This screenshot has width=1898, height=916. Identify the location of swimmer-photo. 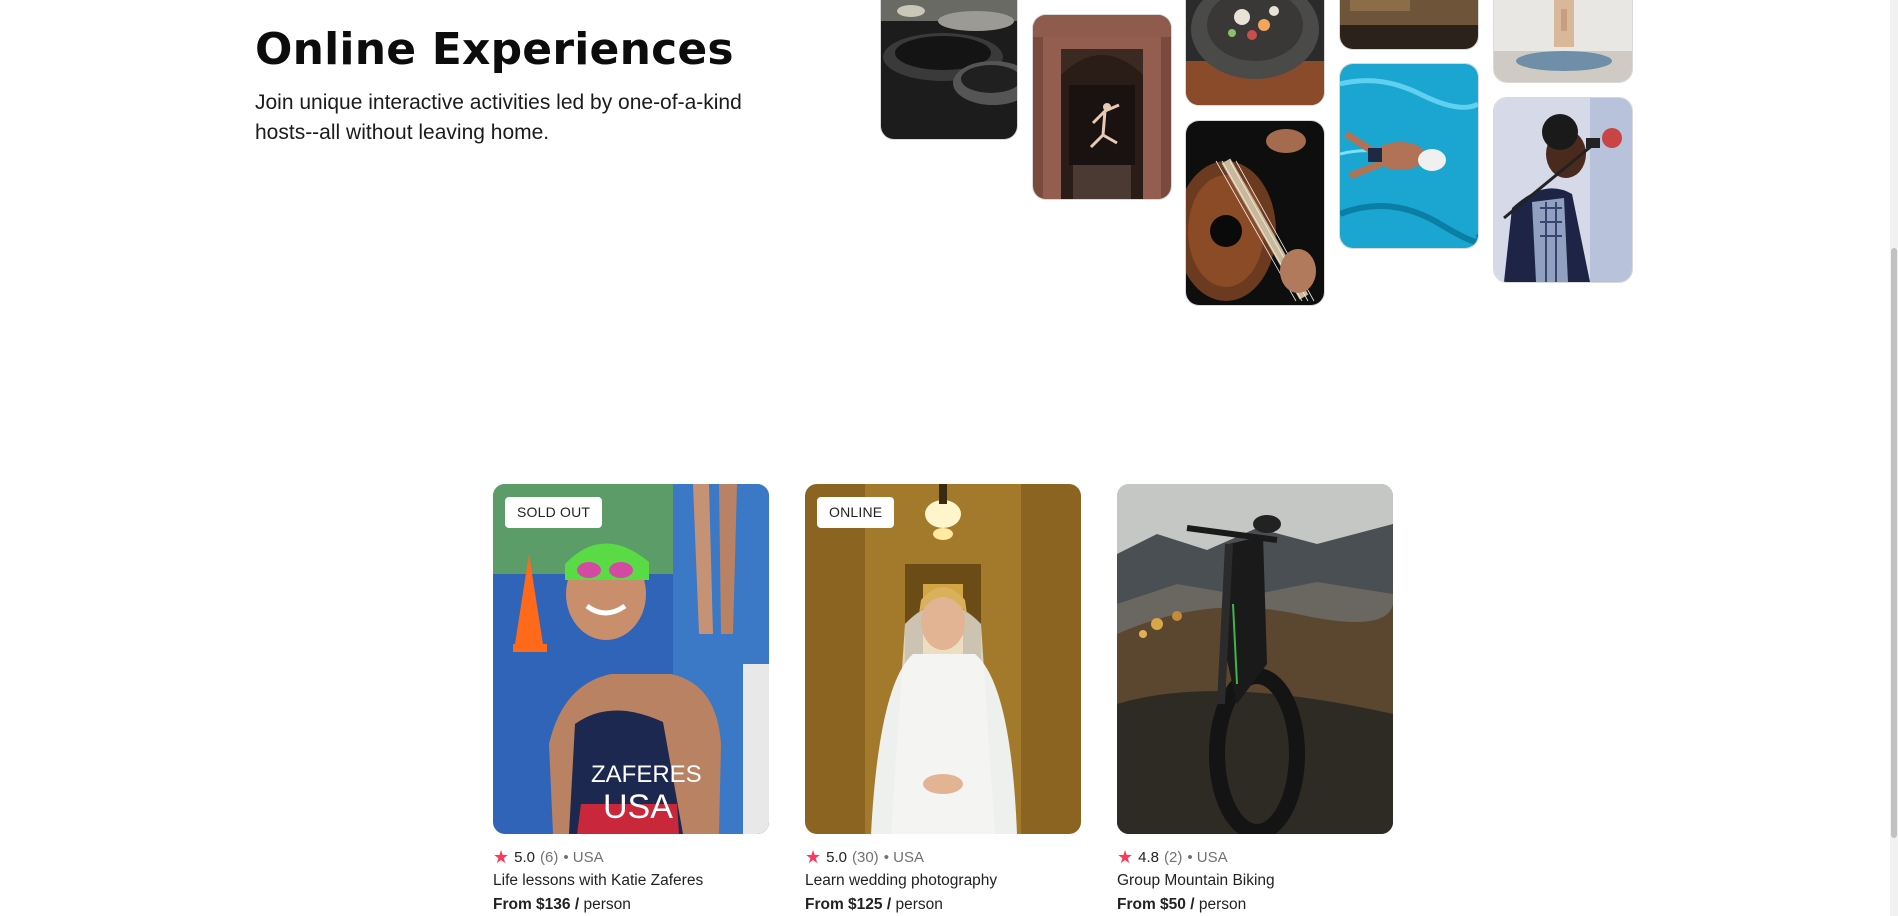
(1409, 156).